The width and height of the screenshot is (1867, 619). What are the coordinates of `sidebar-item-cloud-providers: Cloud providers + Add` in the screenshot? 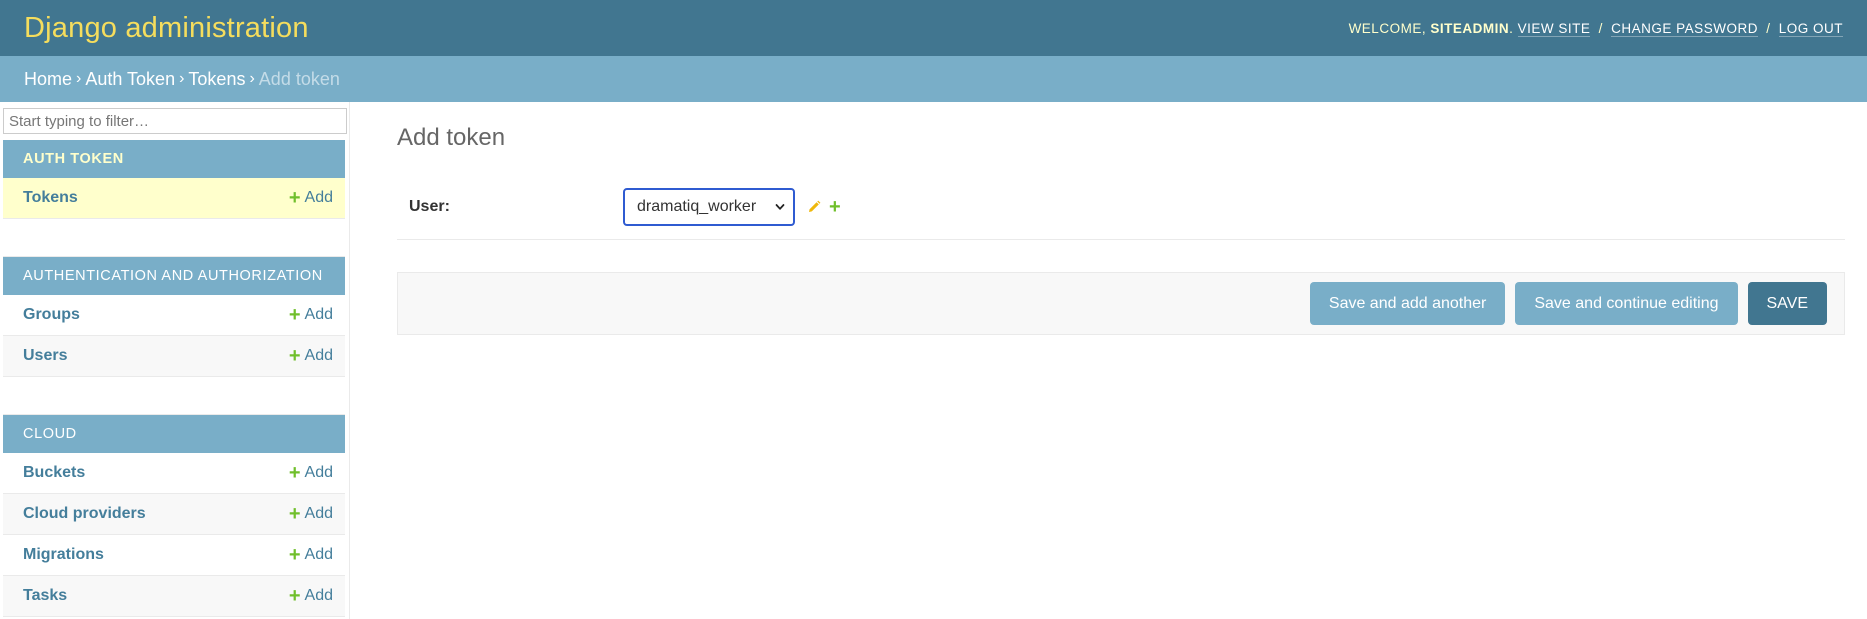 It's located at (174, 514).